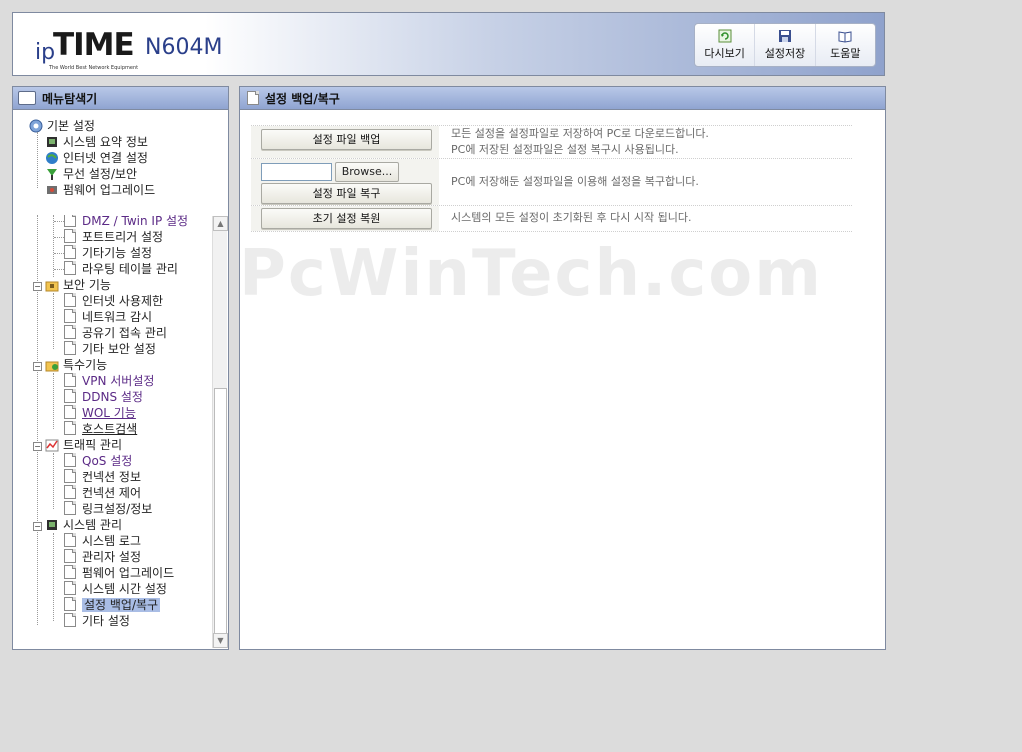  What do you see at coordinates (845, 53) in the screenshot?
I see `help-label: 도움말` at bounding box center [845, 53].